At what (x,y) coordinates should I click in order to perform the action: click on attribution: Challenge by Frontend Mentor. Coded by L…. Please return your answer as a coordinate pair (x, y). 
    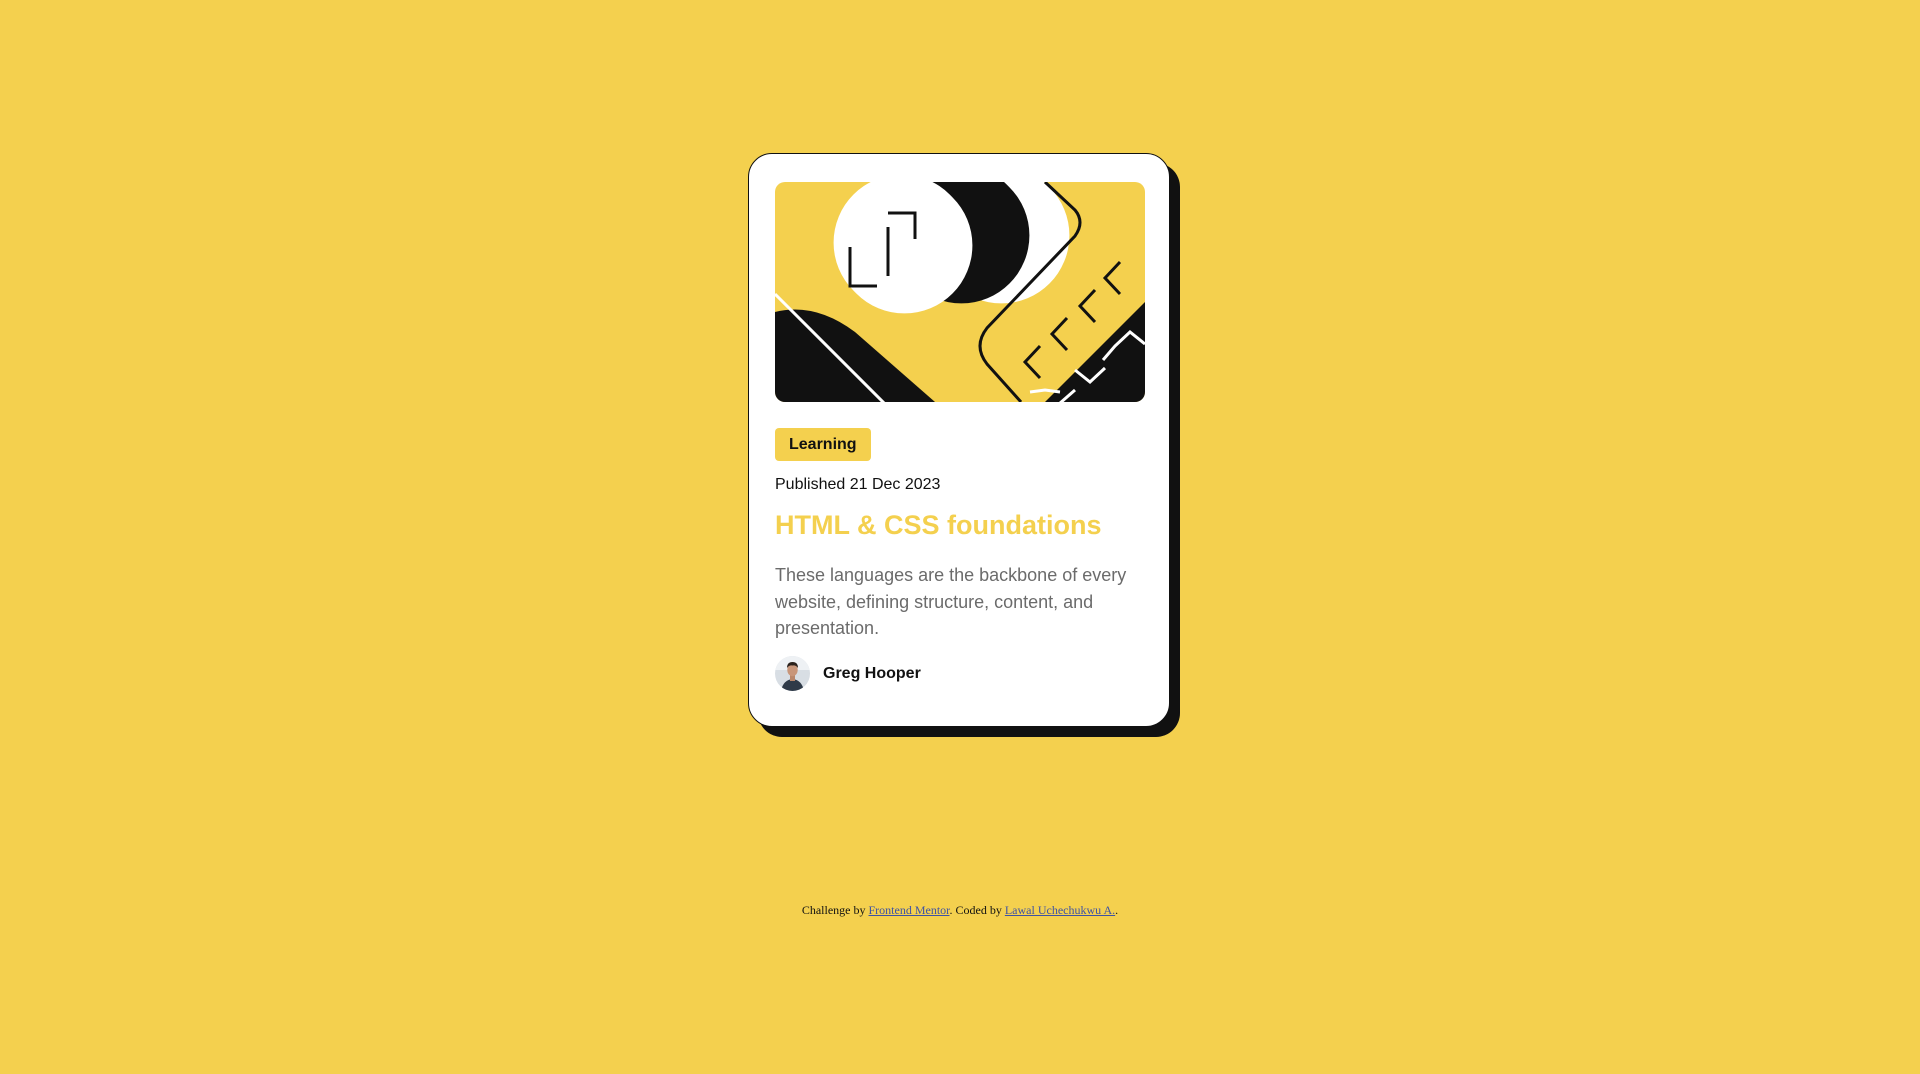
    Looking at the image, I should click on (960, 910).